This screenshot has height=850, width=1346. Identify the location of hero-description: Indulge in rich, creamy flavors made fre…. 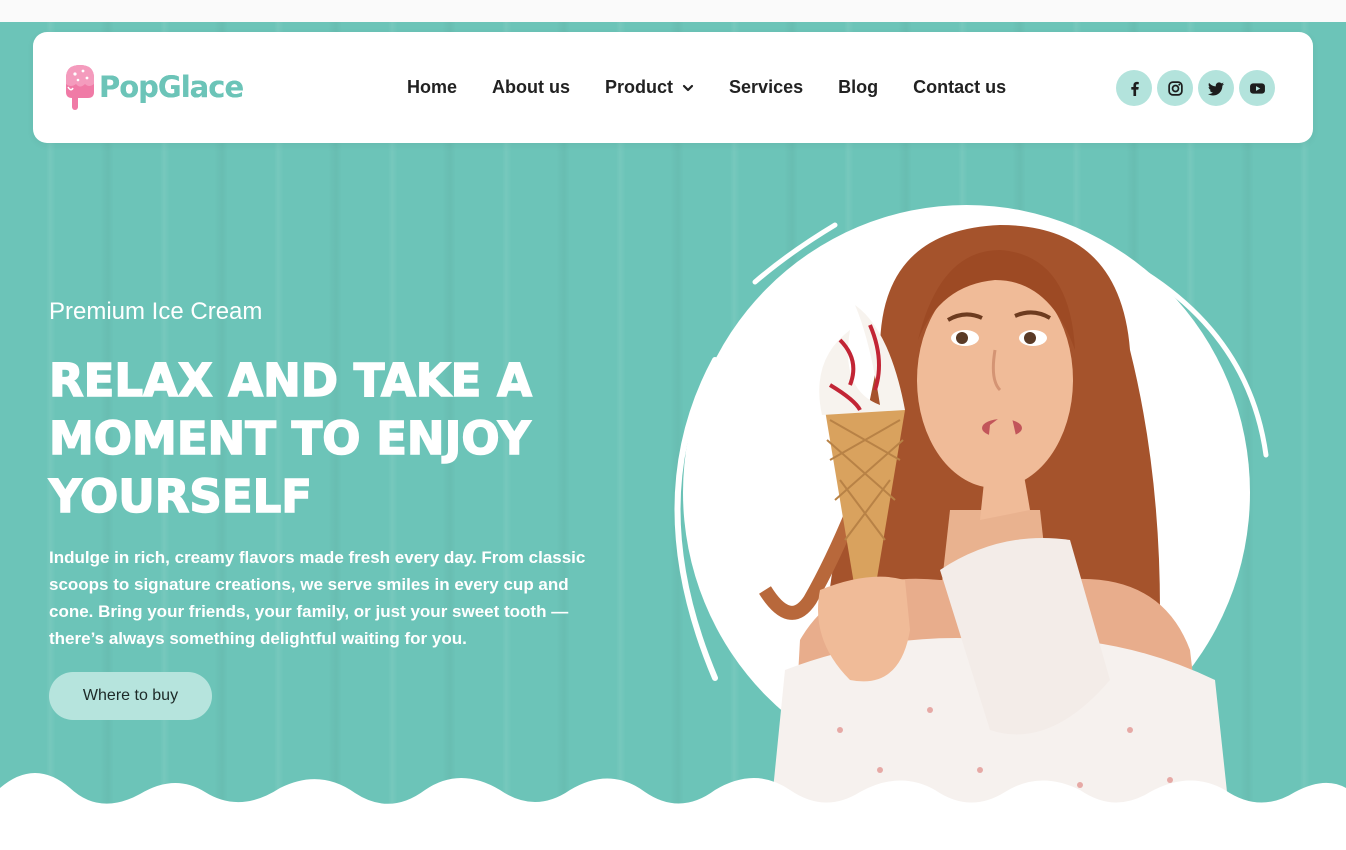
(317, 598).